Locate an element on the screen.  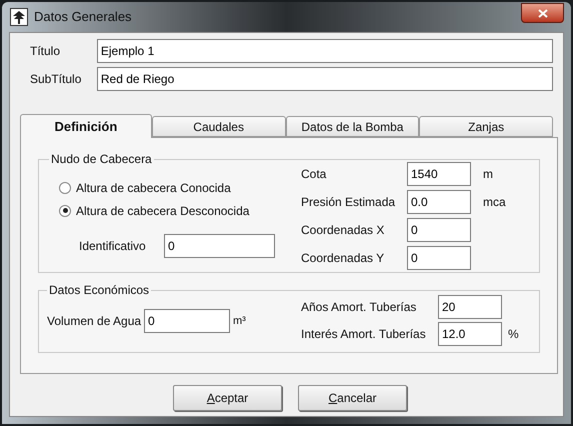
field-label: Interés Amort. Tuberías is located at coordinates (364, 334).